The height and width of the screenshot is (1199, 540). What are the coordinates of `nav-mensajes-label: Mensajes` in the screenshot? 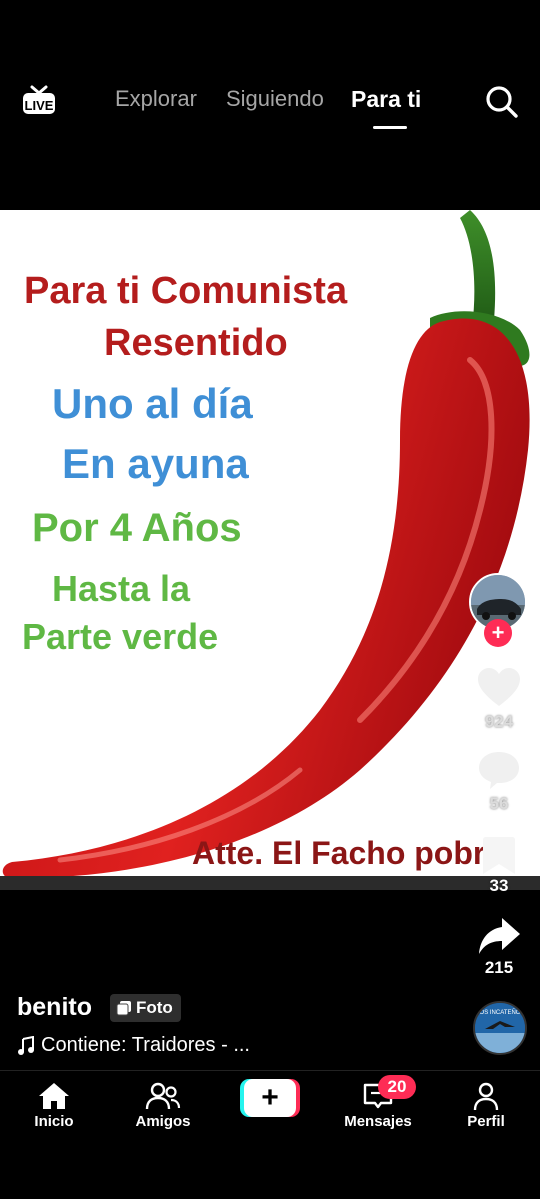 It's located at (378, 1121).